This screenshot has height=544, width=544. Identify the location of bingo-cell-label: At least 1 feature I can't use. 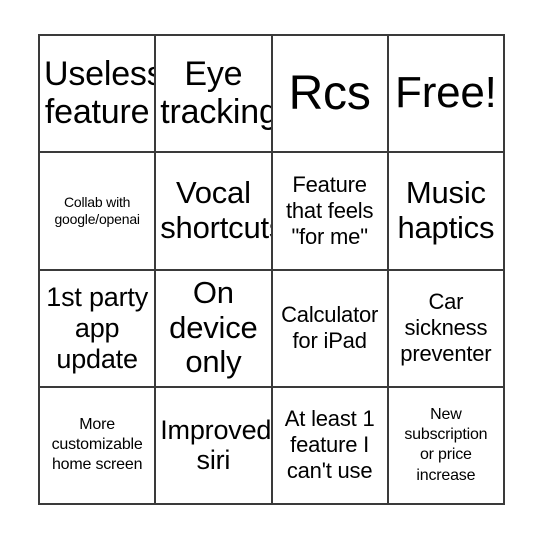
(329, 445).